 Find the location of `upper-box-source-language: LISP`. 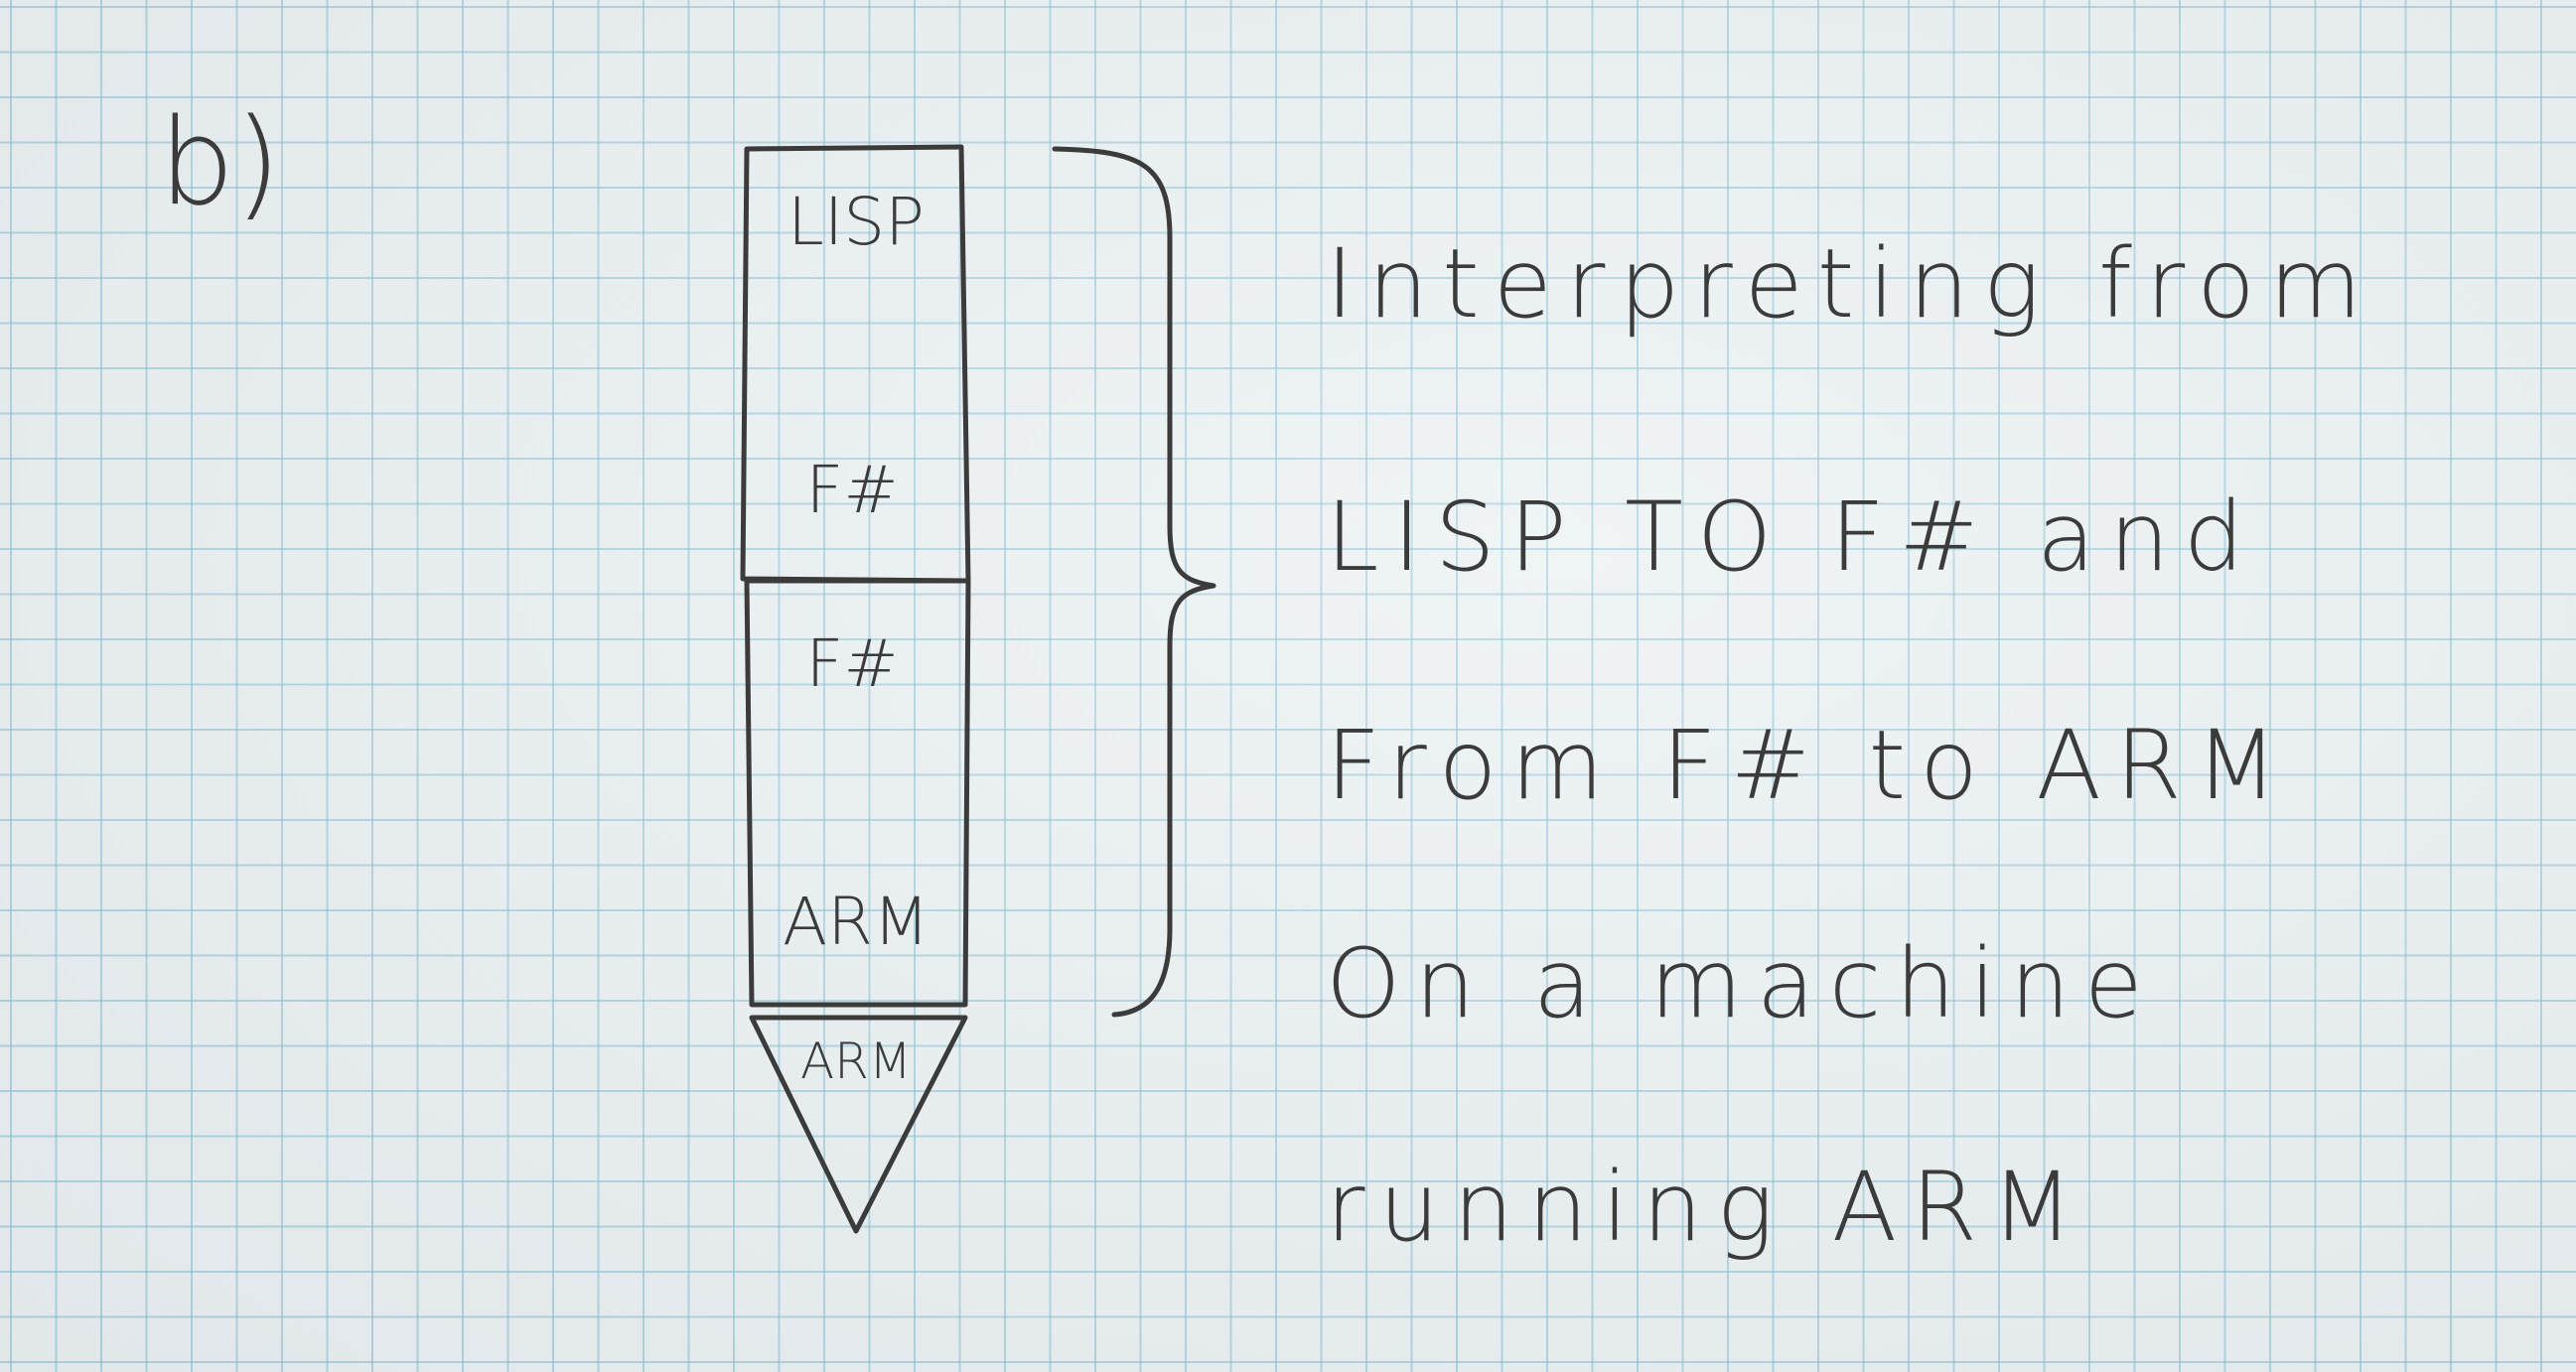

upper-box-source-language: LISP is located at coordinates (856, 222).